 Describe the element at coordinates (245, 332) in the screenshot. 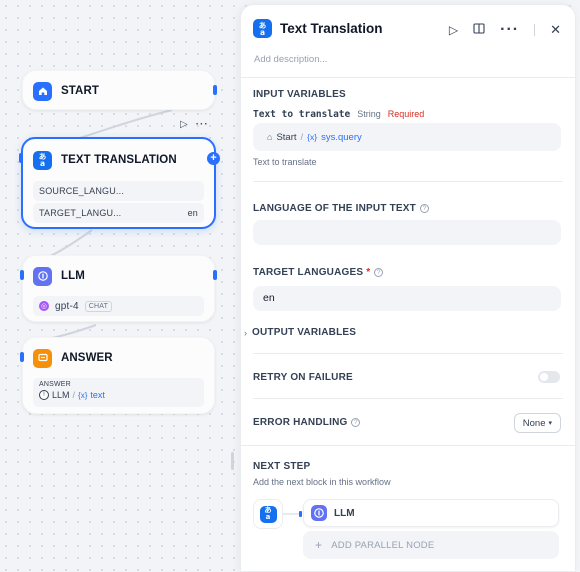

I see `chevron-right-icon: ›` at that location.